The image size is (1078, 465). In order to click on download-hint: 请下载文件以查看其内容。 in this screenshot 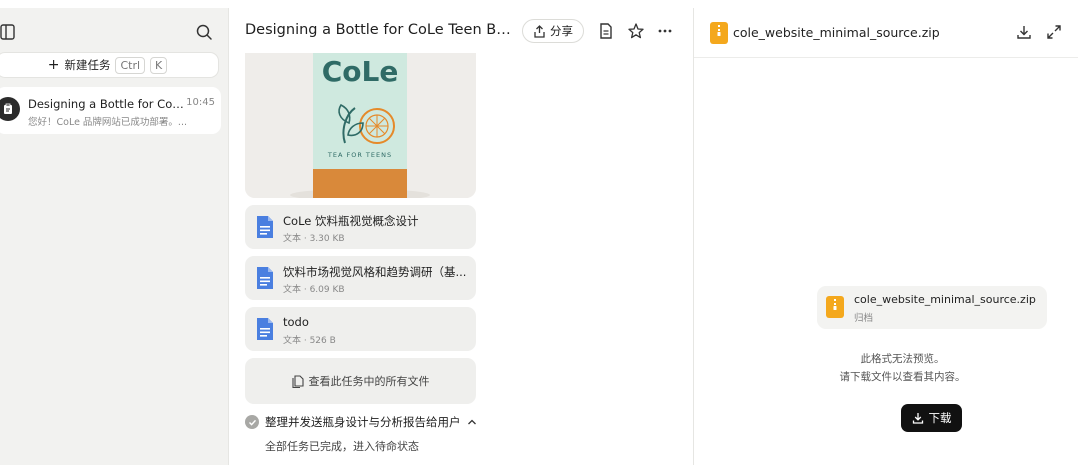, I will do `click(902, 377)`.